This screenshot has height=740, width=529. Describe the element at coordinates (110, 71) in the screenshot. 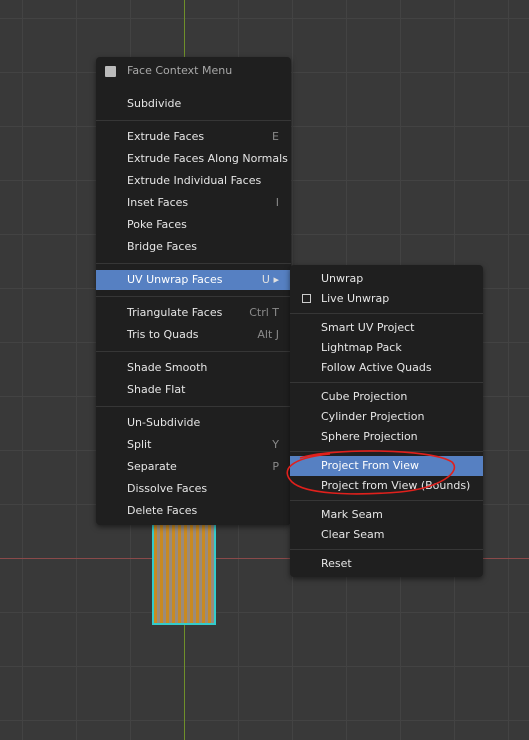

I see `cube-icon` at that location.